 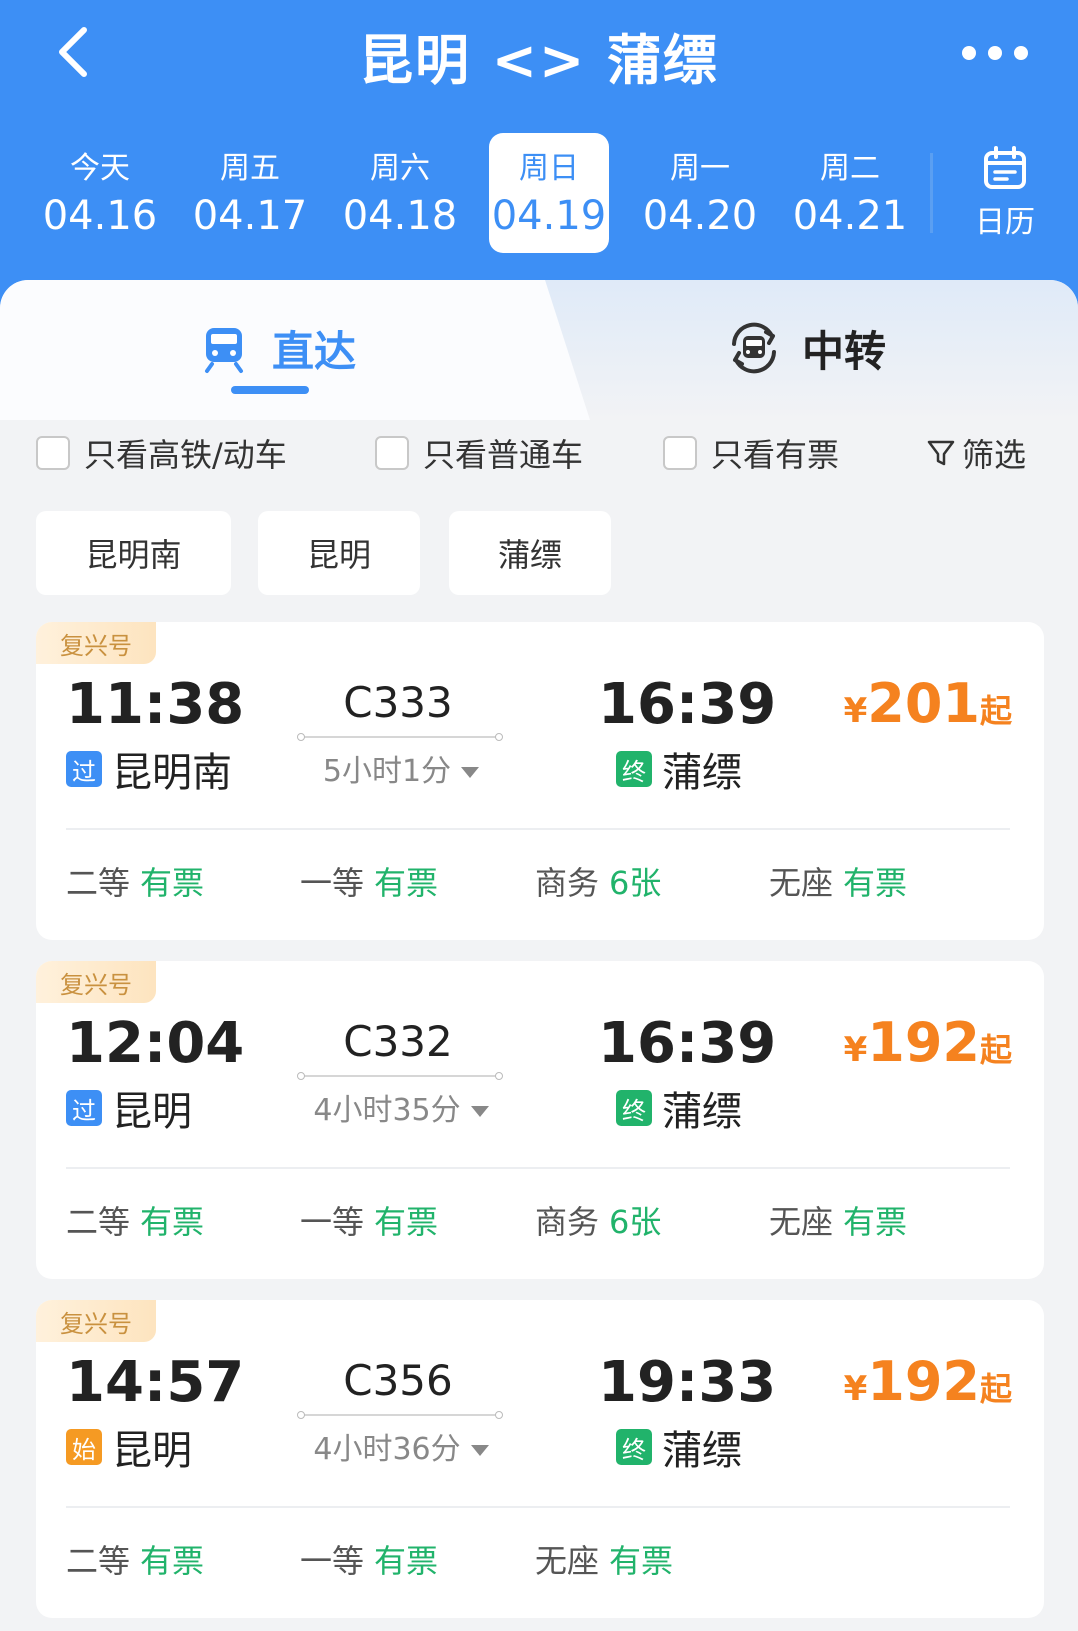 I want to click on departure-station: 始 昆明, so click(x=129, y=1447).